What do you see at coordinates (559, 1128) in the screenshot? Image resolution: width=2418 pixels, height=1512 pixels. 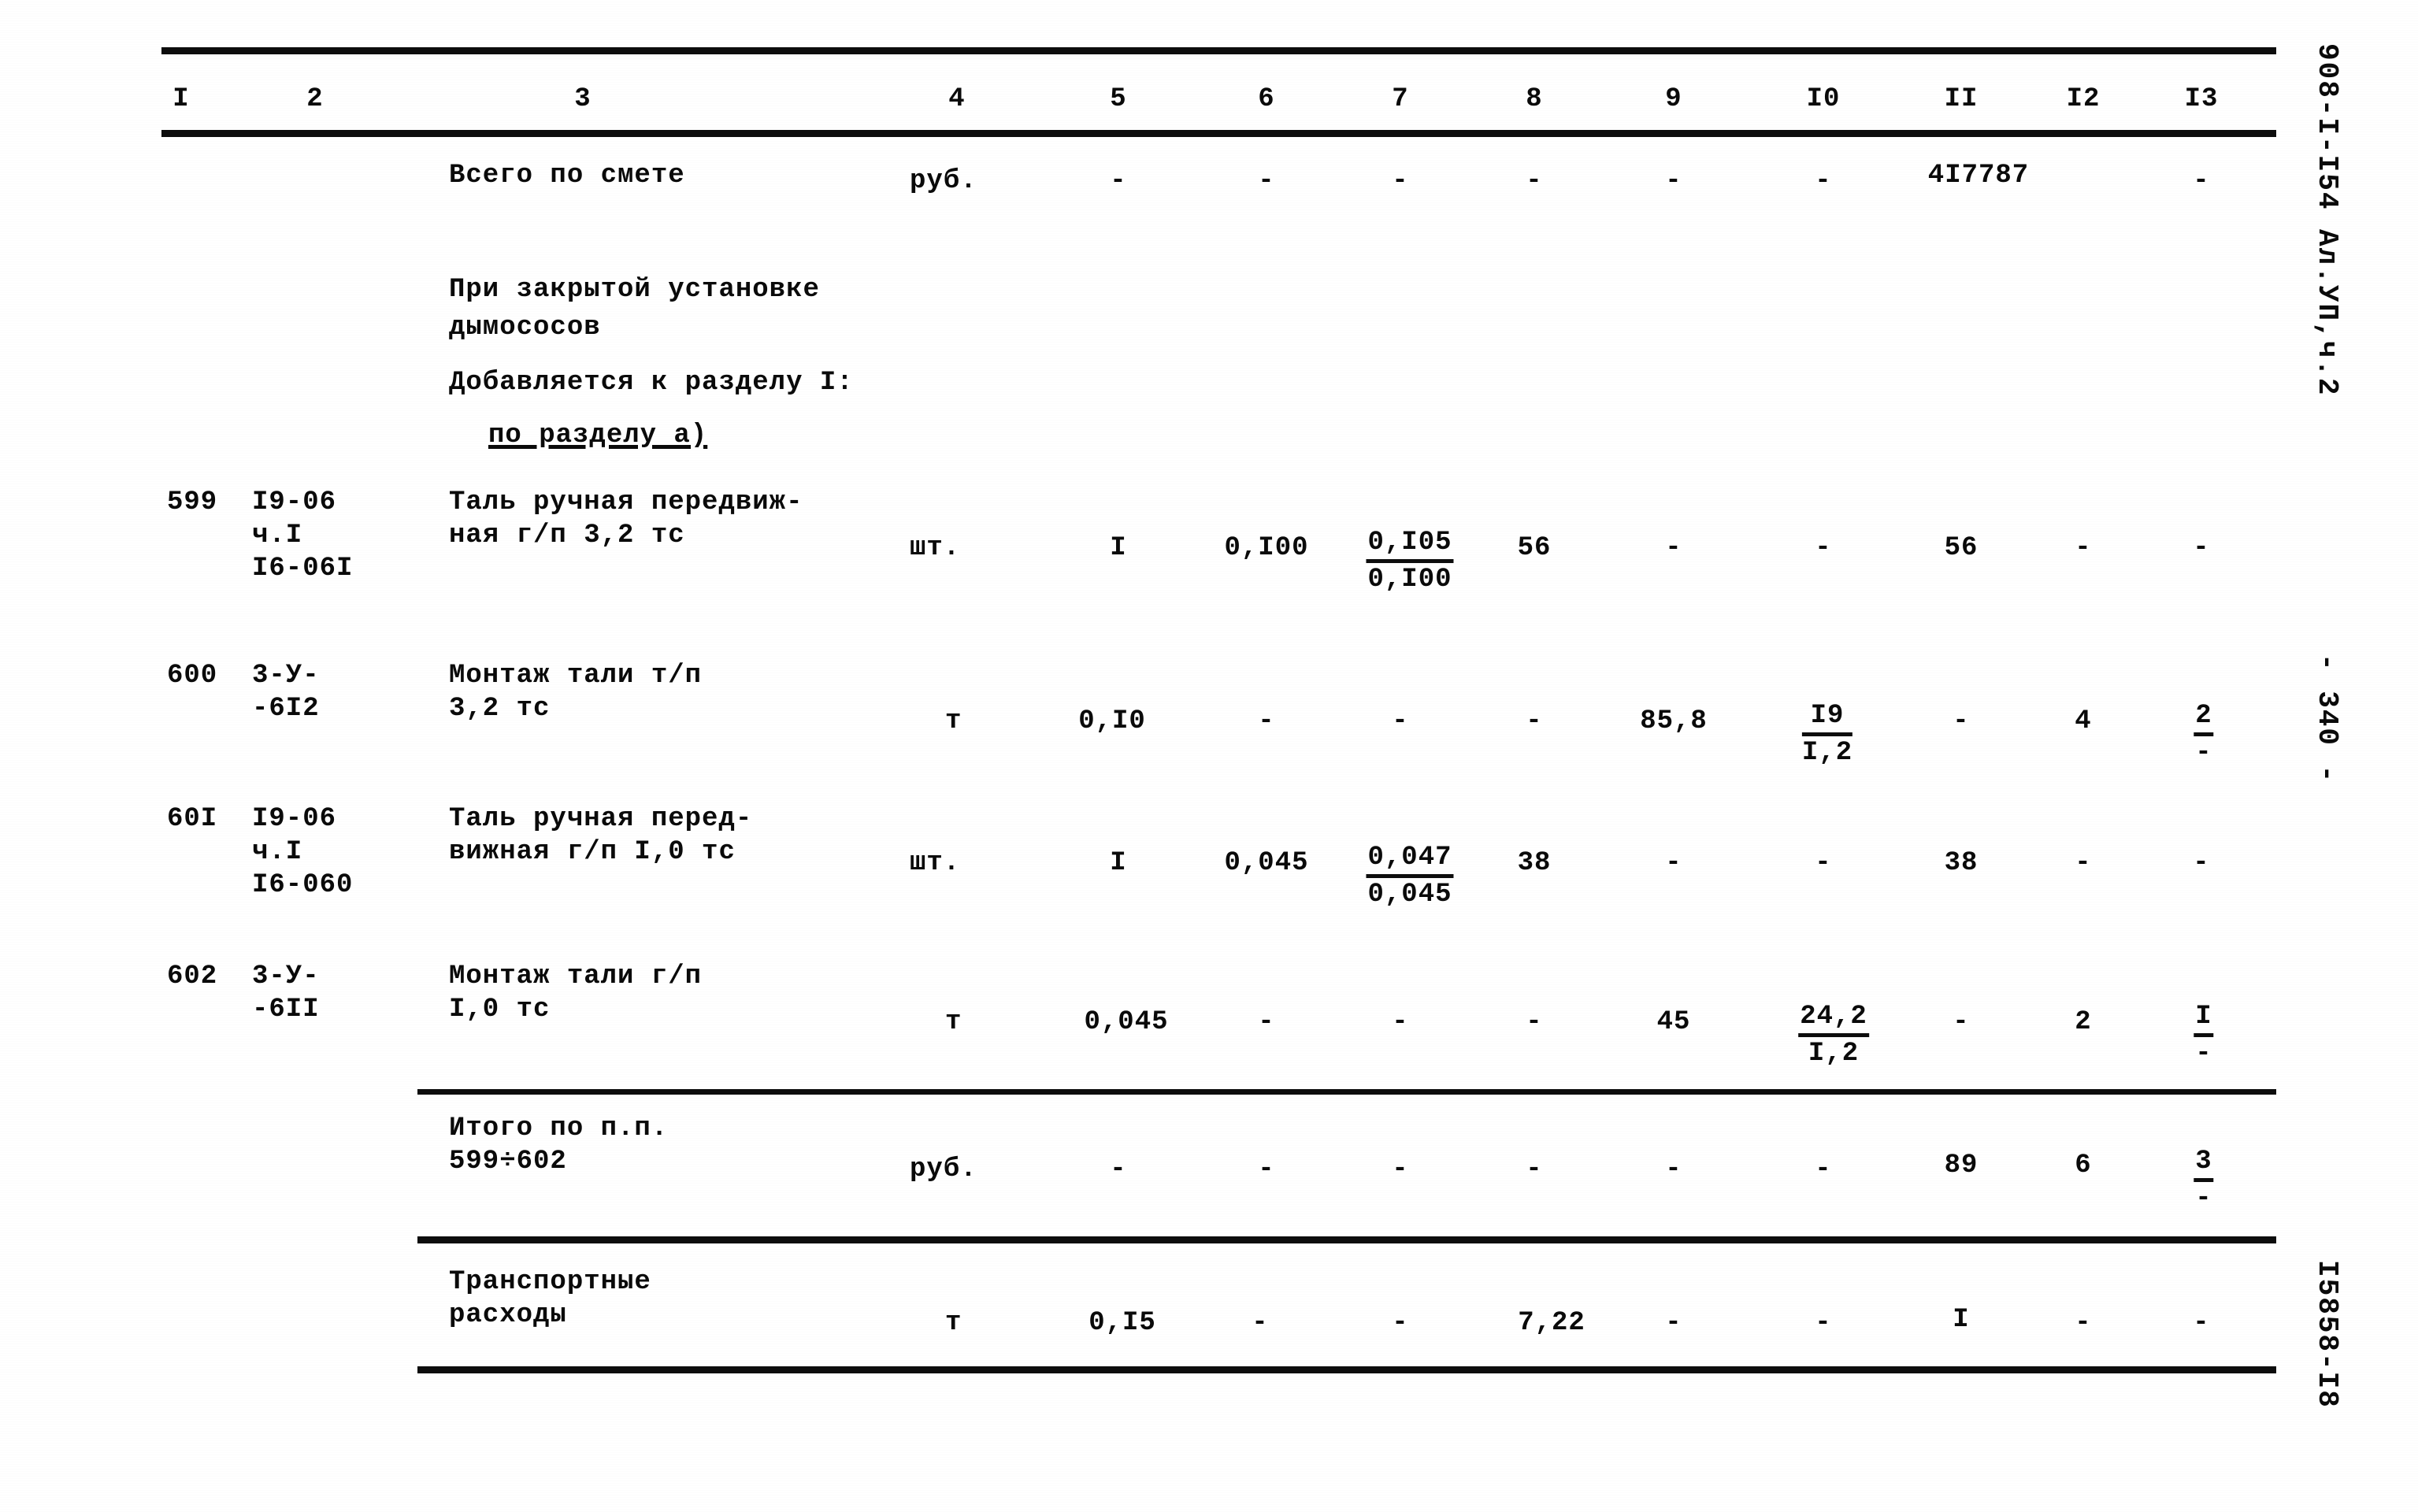 I see `row-subtotal-name-l1: Итого по п.п.` at bounding box center [559, 1128].